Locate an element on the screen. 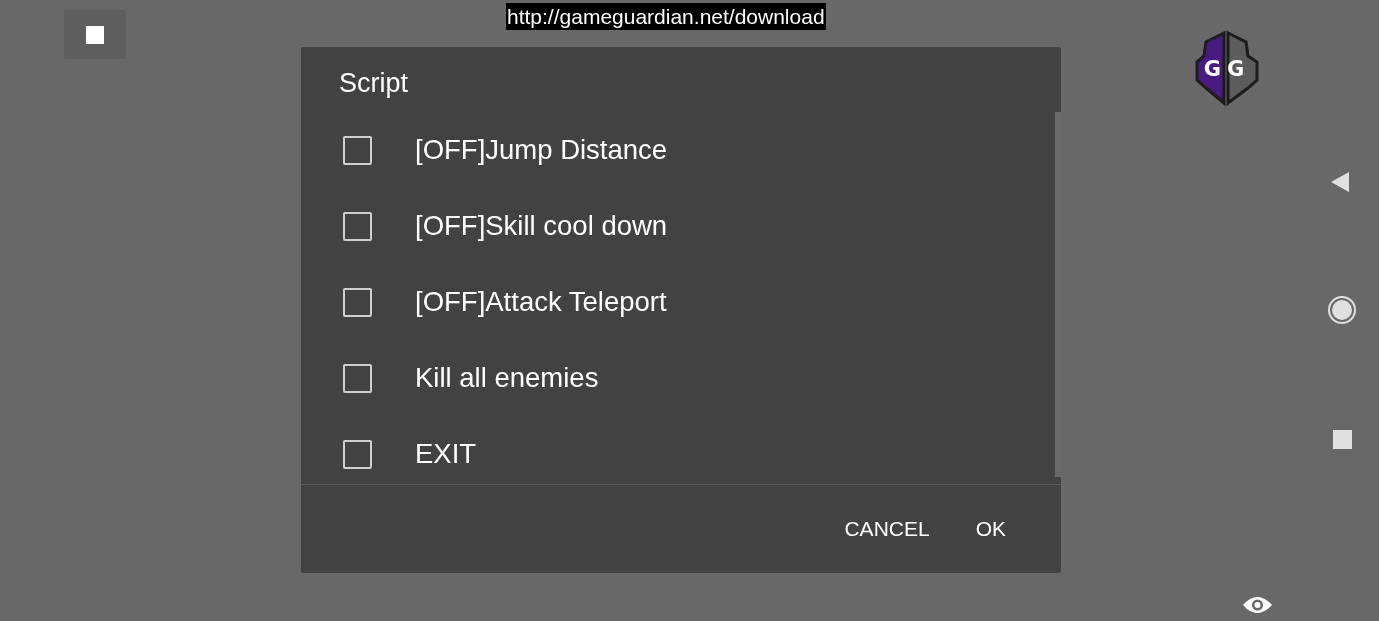  scrollbar is located at coordinates (1058, 294).